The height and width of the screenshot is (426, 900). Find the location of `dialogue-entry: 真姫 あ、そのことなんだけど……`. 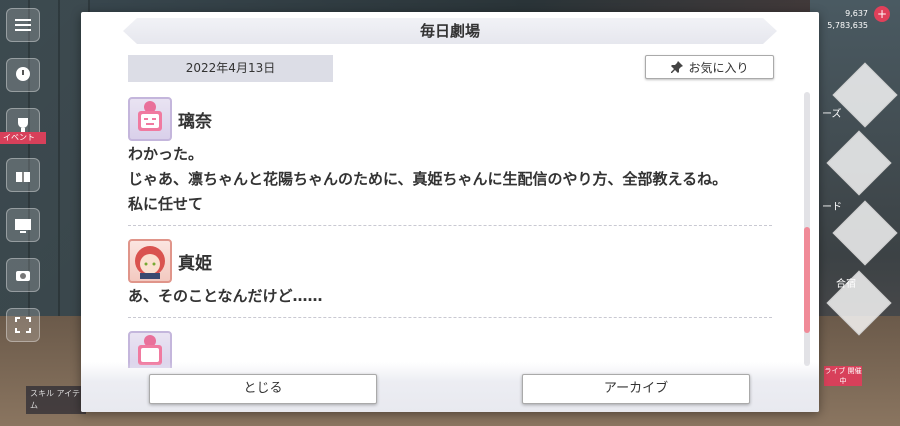

dialogue-entry: 真姫 あ、そのことなんだけど…… is located at coordinates (450, 278).